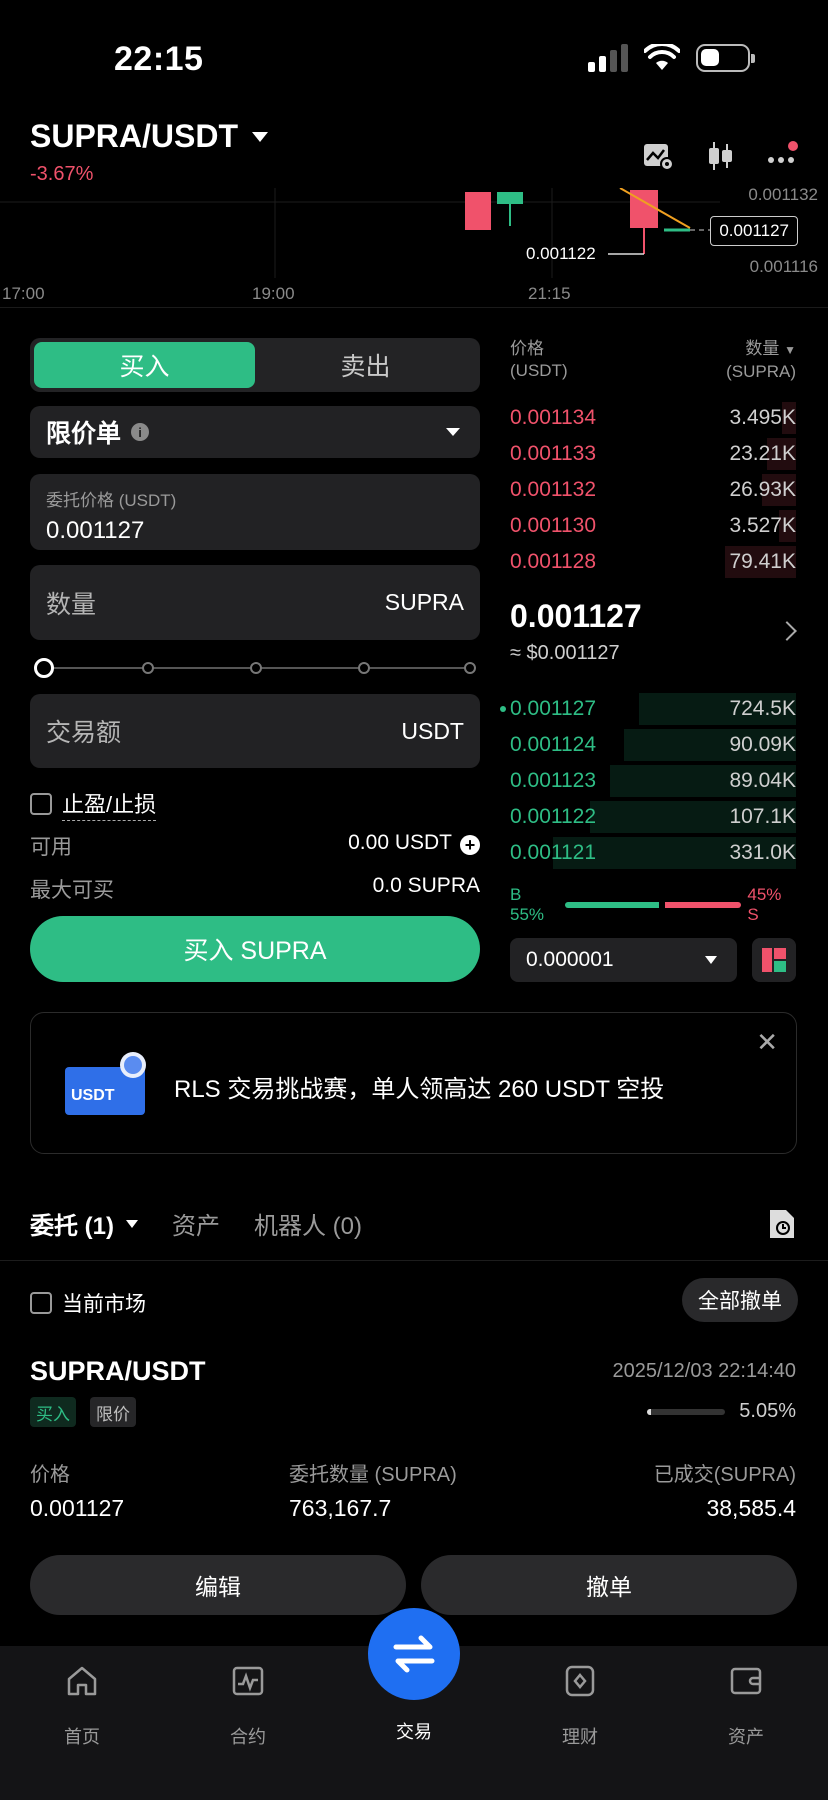 The width and height of the screenshot is (828, 1800). What do you see at coordinates (84, 1223) in the screenshot?
I see `tab-orders: 委托 (1)` at bounding box center [84, 1223].